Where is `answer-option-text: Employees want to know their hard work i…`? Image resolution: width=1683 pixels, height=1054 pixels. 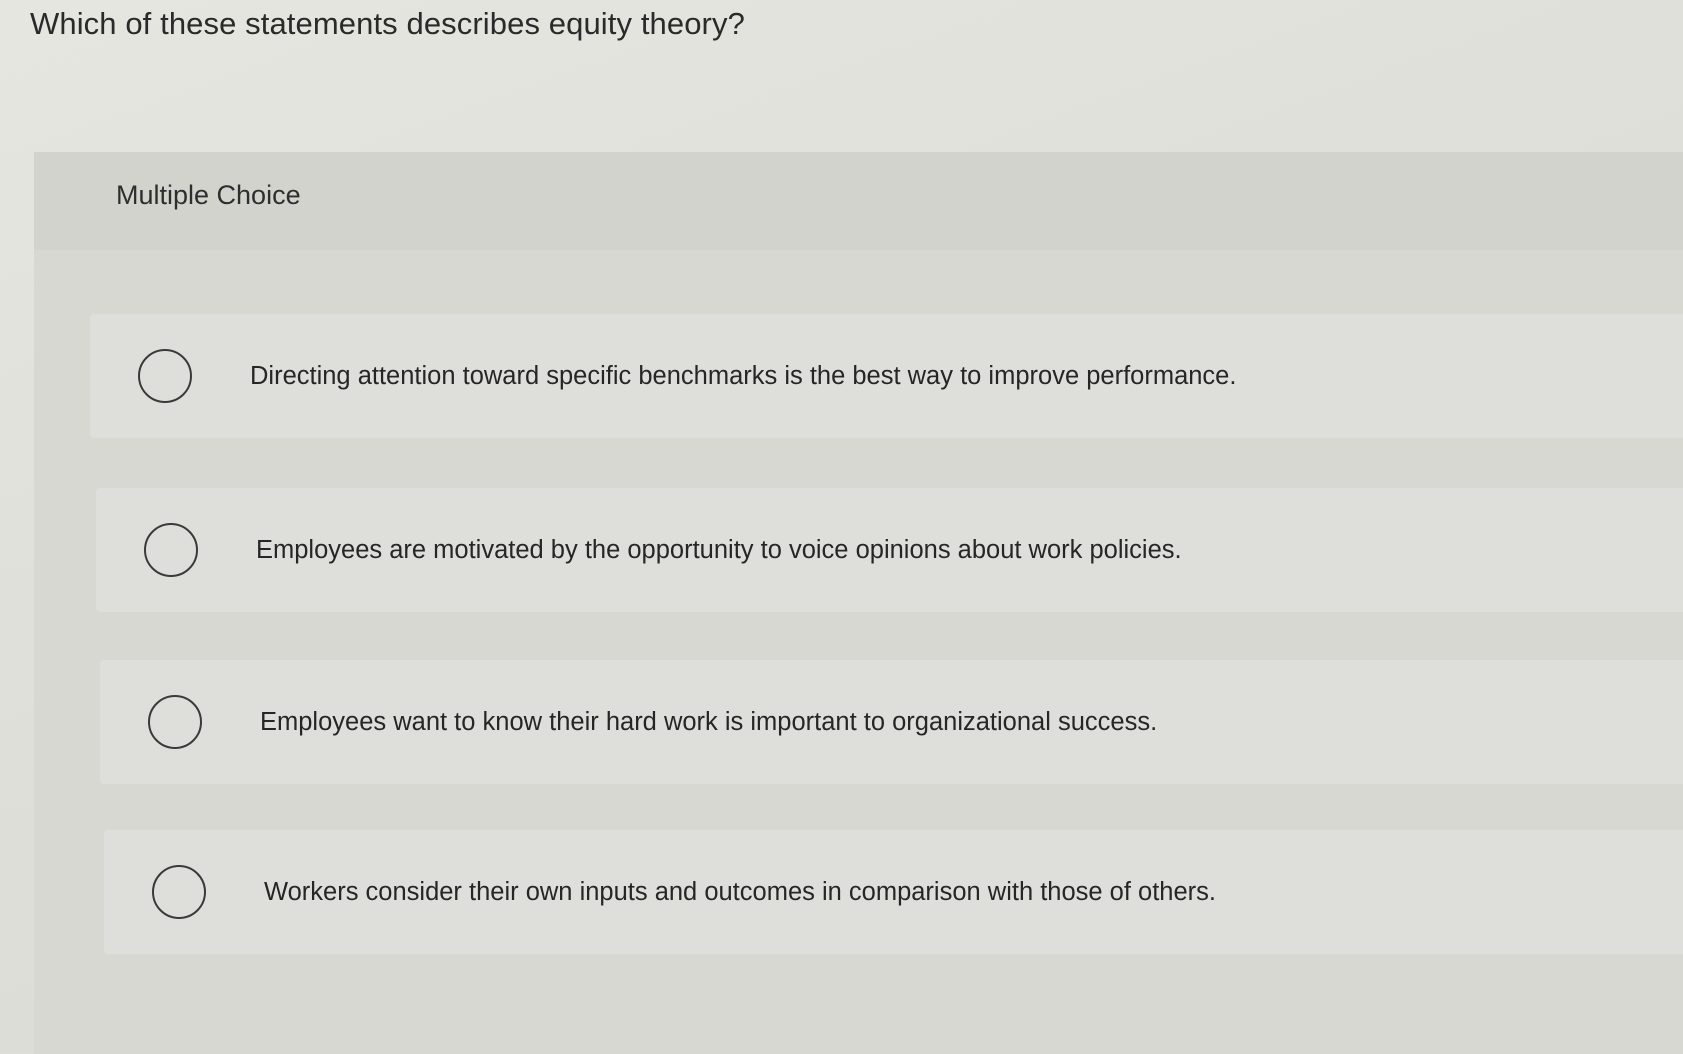 answer-option-text: Employees want to know their hard work i… is located at coordinates (708, 722).